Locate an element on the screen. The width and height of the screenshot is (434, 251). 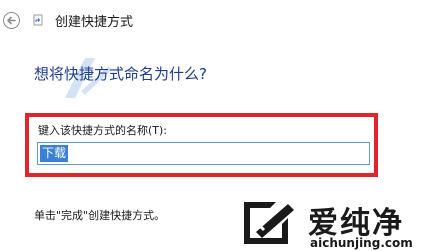
back-arrow-icon is located at coordinates (11, 20).